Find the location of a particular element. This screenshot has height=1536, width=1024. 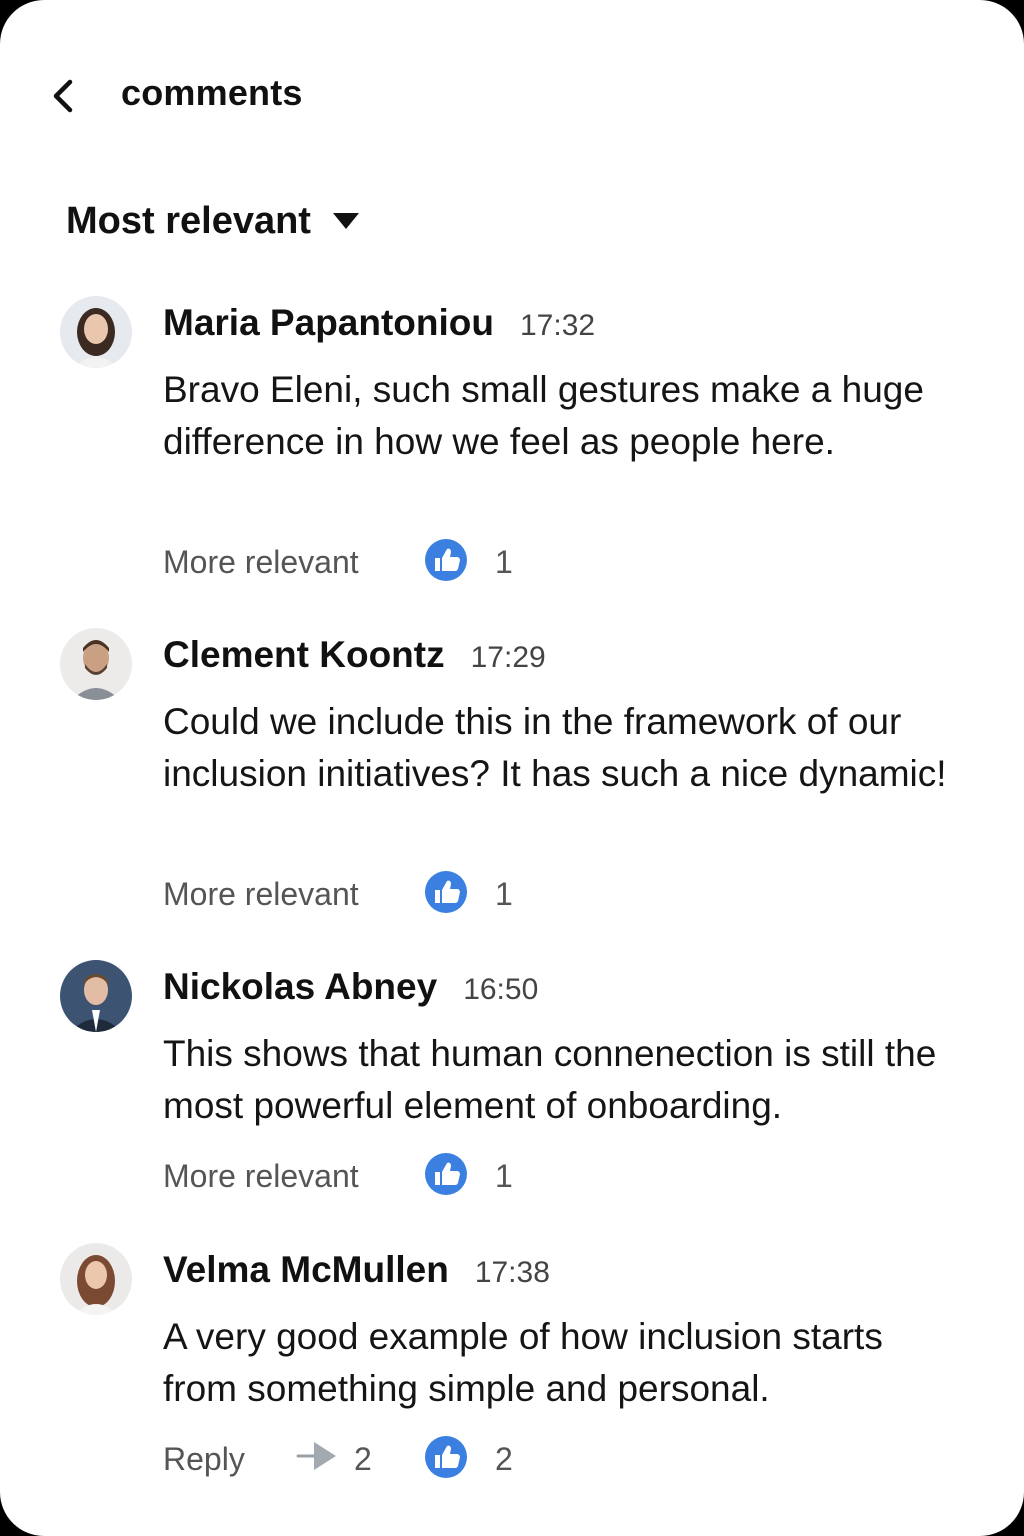

chevron-left-icon is located at coordinates (64, 96).